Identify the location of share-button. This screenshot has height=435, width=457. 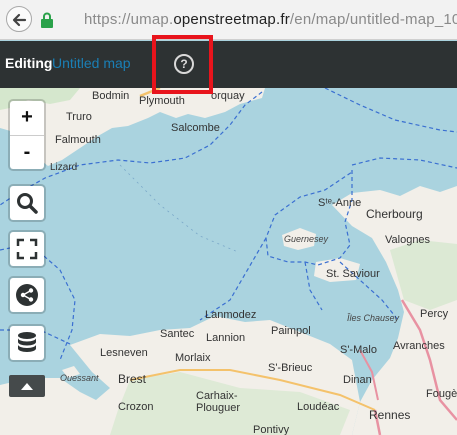
(27, 295).